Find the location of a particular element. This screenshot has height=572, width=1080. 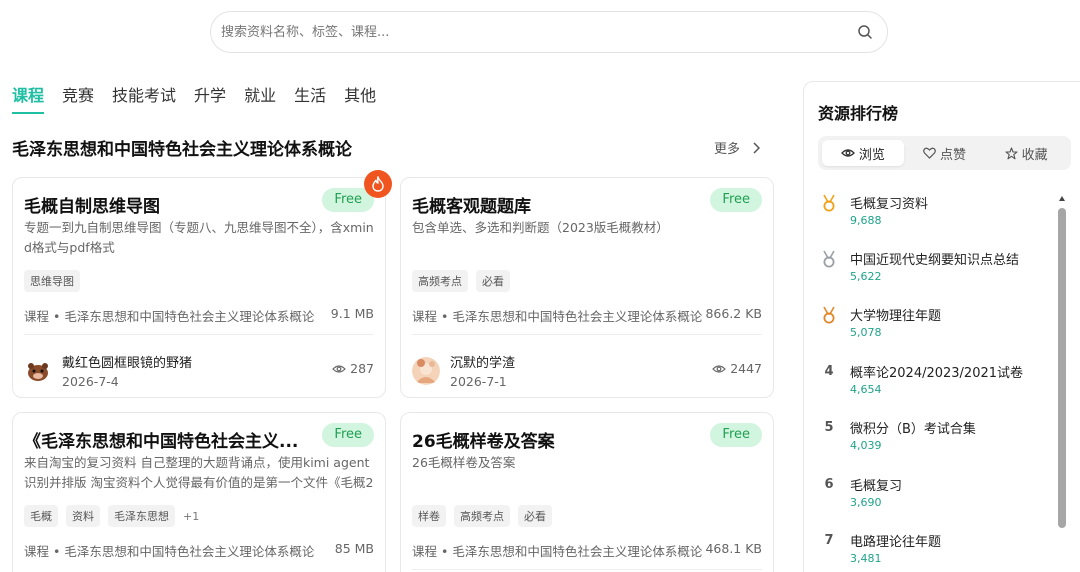

gold-medal-icon is located at coordinates (829, 205).